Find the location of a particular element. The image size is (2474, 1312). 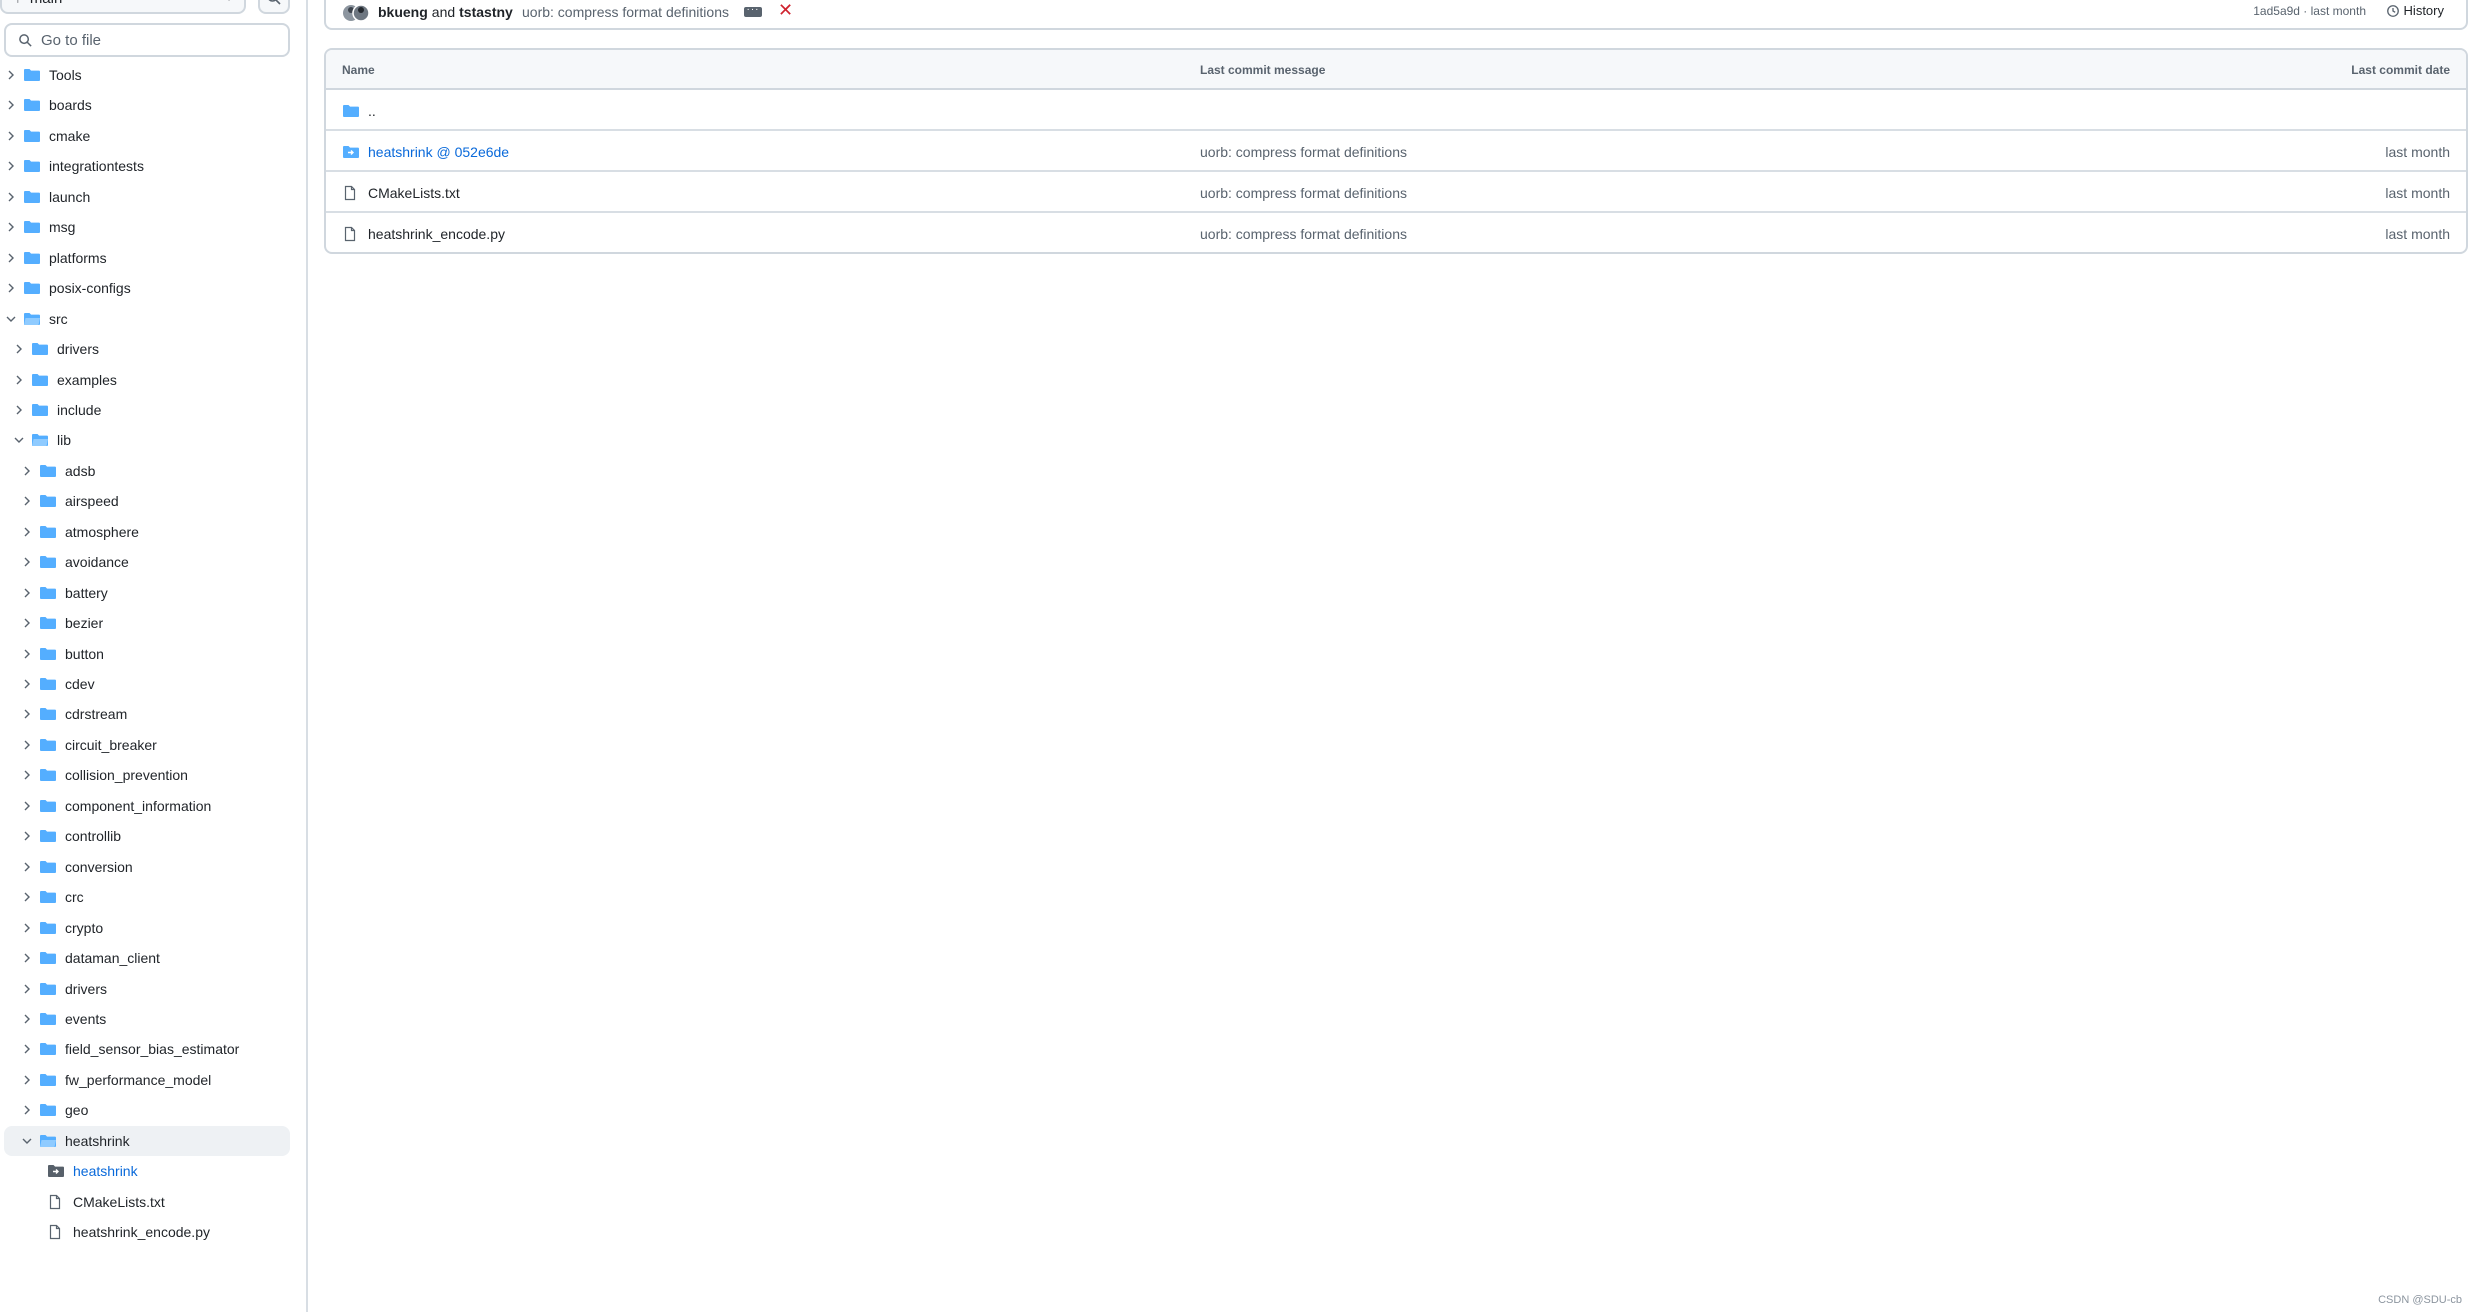

tree-item-folder: circuit_breaker is located at coordinates (147, 745).